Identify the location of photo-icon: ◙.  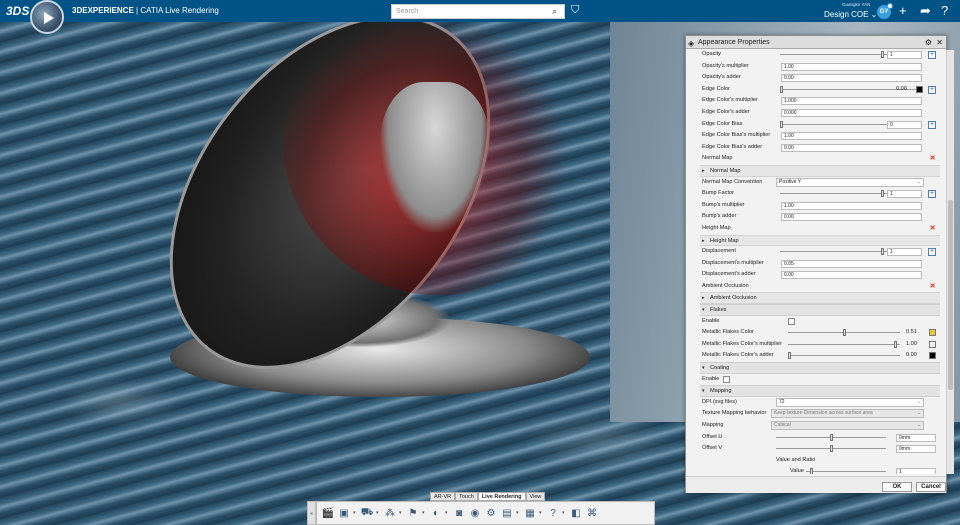
(459, 513).